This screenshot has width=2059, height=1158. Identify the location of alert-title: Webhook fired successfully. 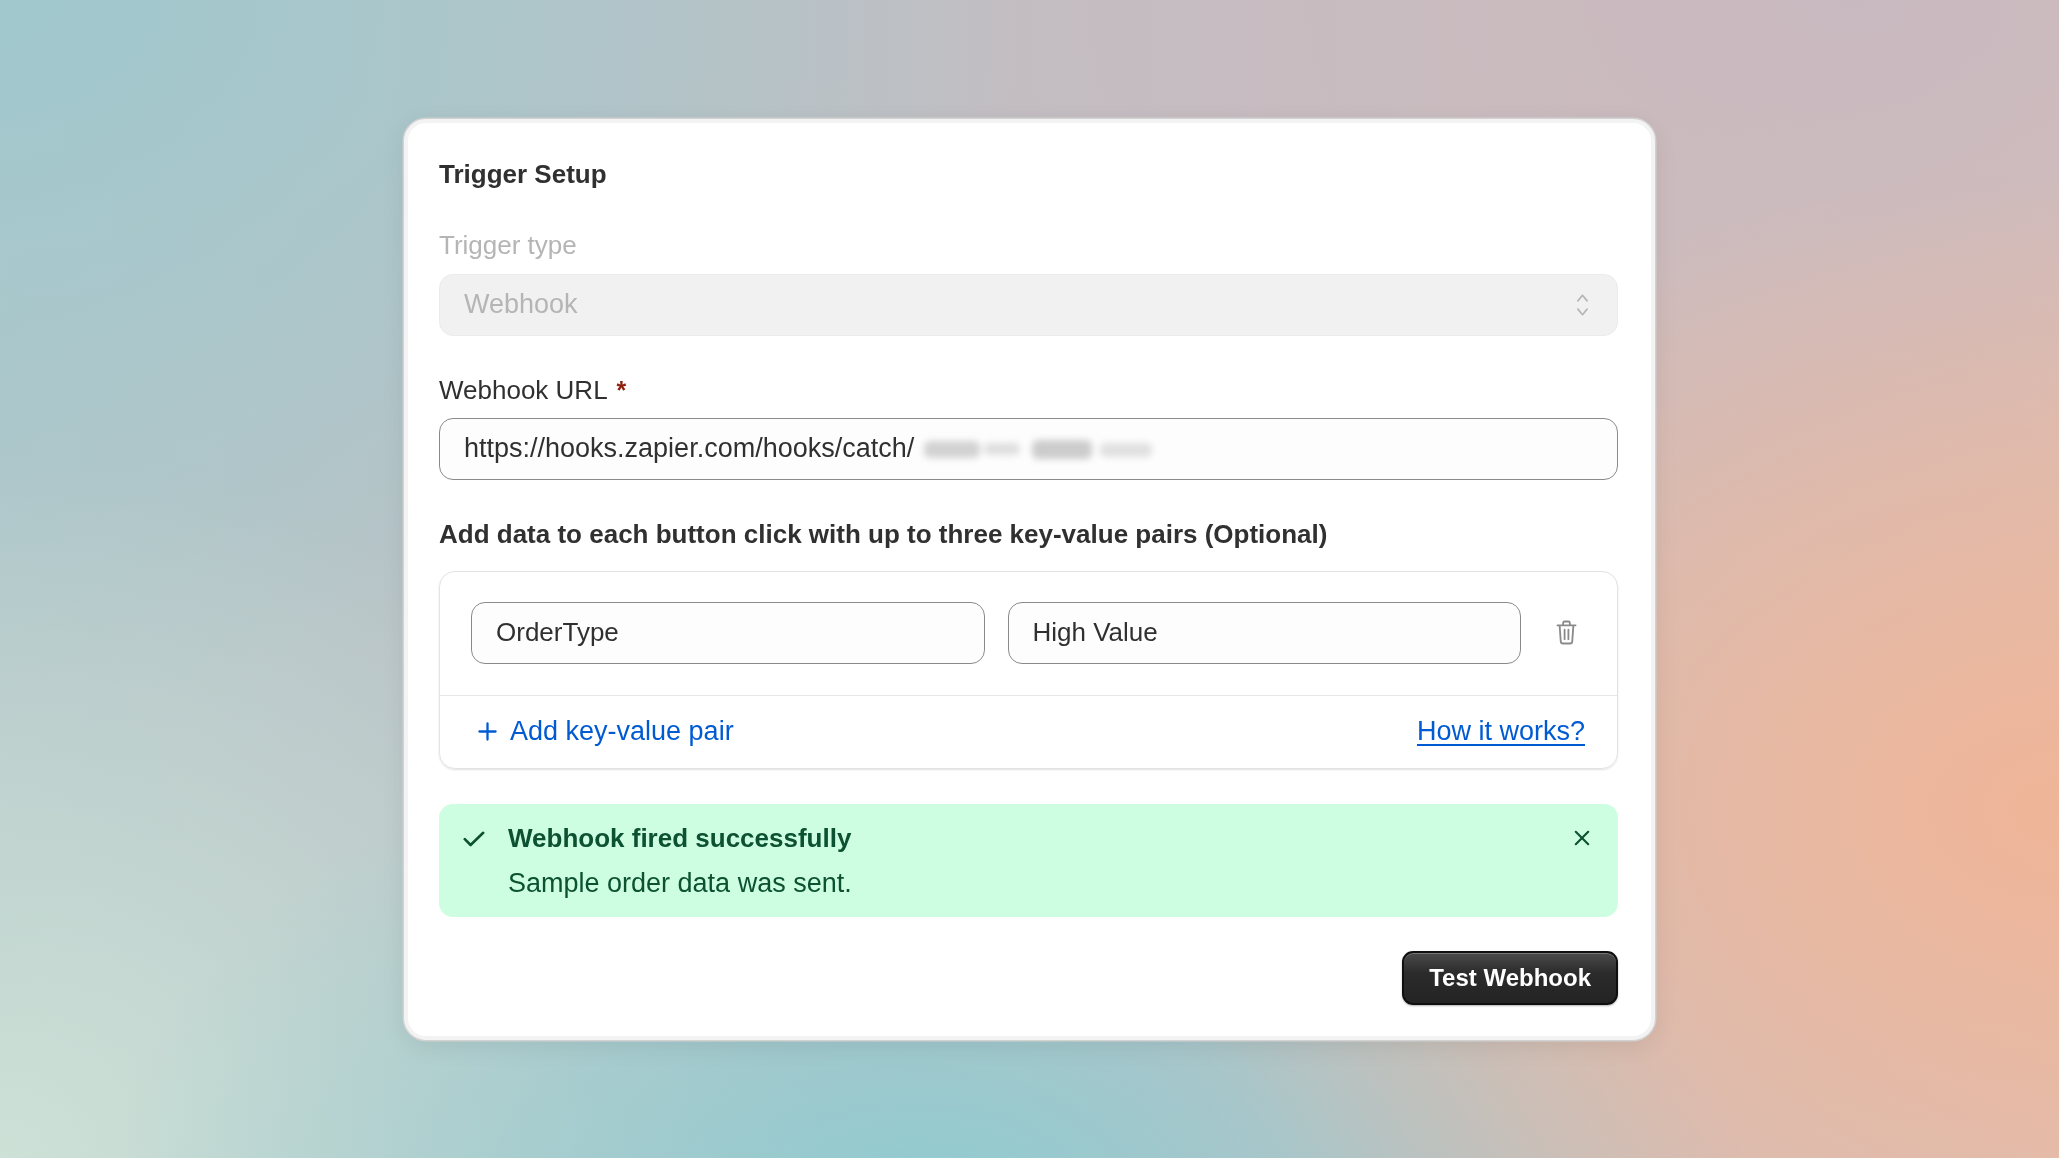
(680, 837).